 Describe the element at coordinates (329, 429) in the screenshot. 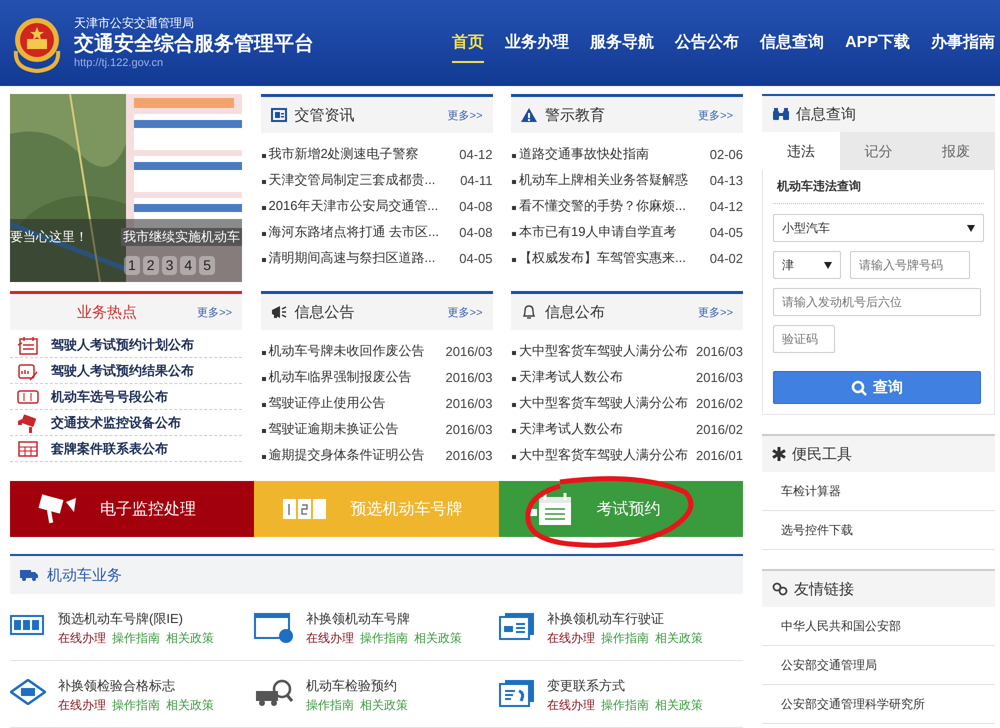

I see `news-link: 驾驶证逾期未换证公告` at that location.